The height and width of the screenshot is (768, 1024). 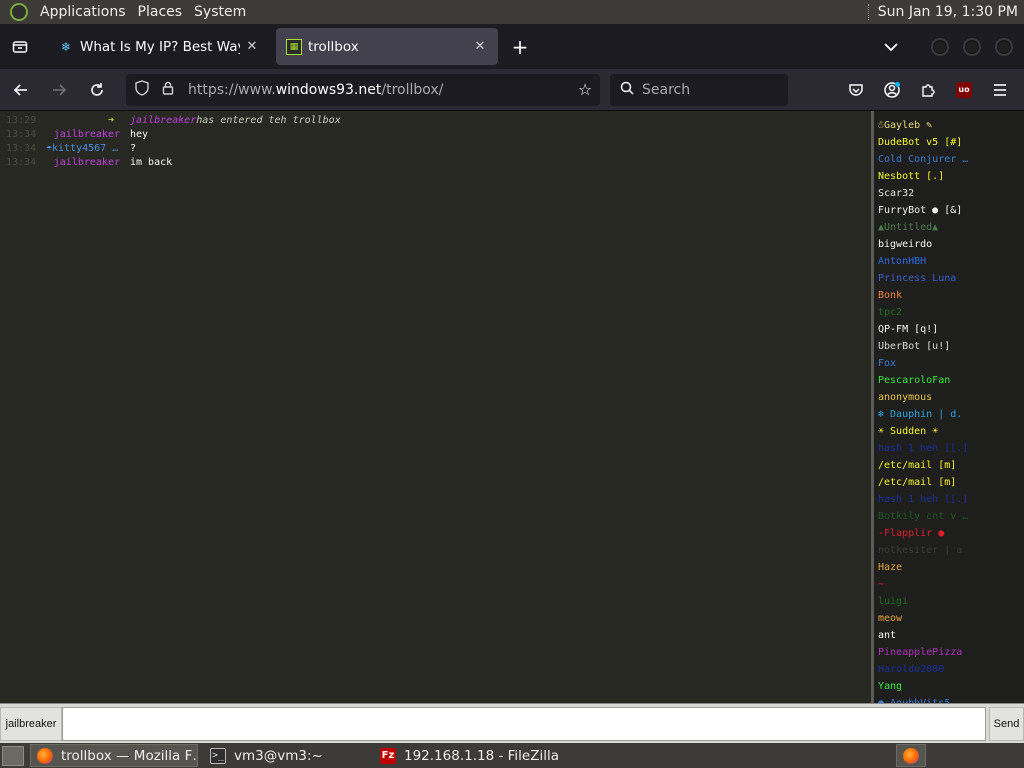 What do you see at coordinates (924, 142) in the screenshot?
I see `user-list-item: DudeBot v5 [#]` at bounding box center [924, 142].